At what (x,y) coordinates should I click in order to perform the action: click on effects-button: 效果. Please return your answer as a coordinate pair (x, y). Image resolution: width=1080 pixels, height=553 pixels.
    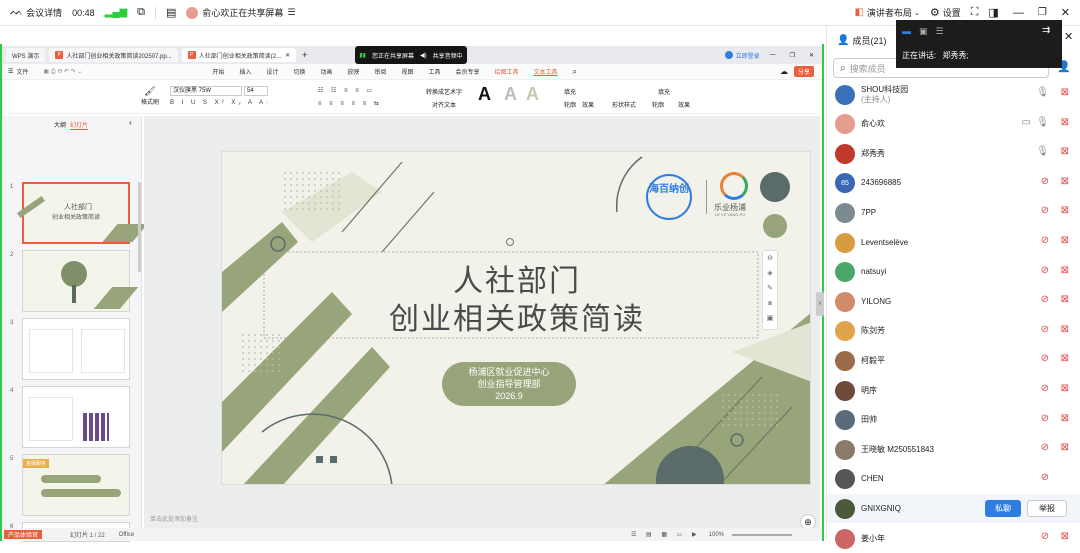
    Looking at the image, I should click on (588, 104).